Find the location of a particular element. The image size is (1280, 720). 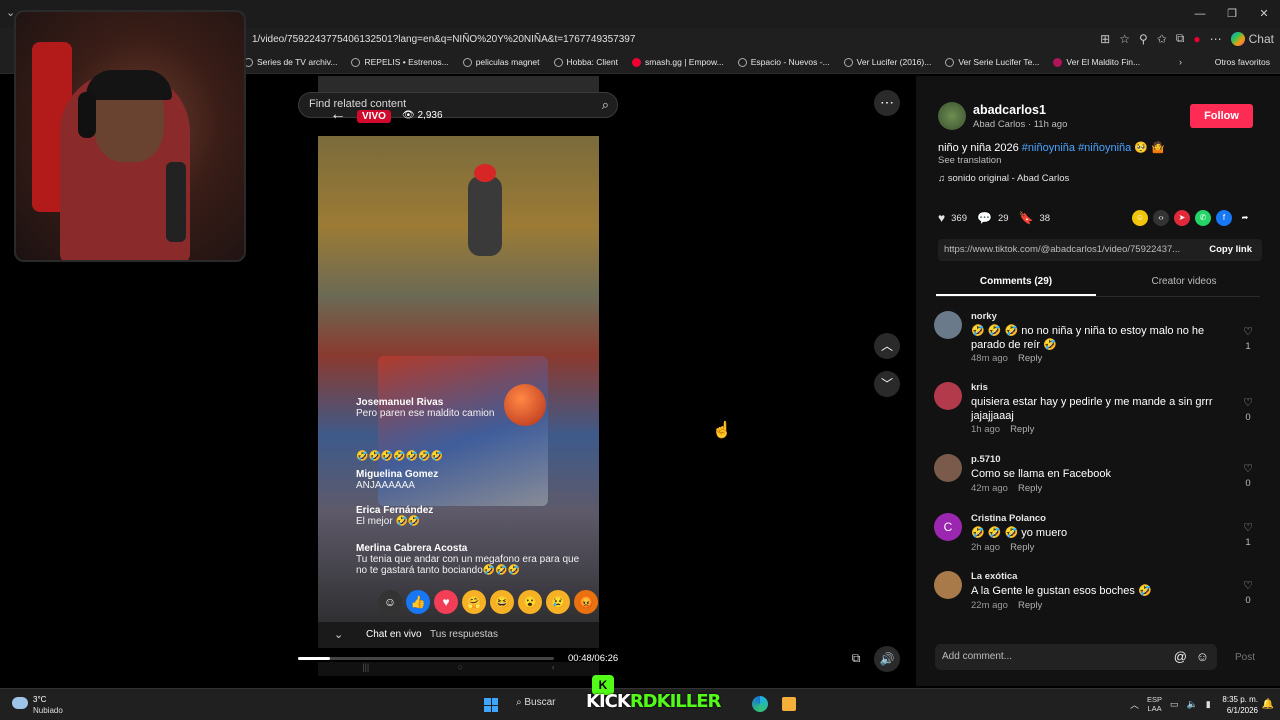

follow-button: Follow is located at coordinates (1221, 116).